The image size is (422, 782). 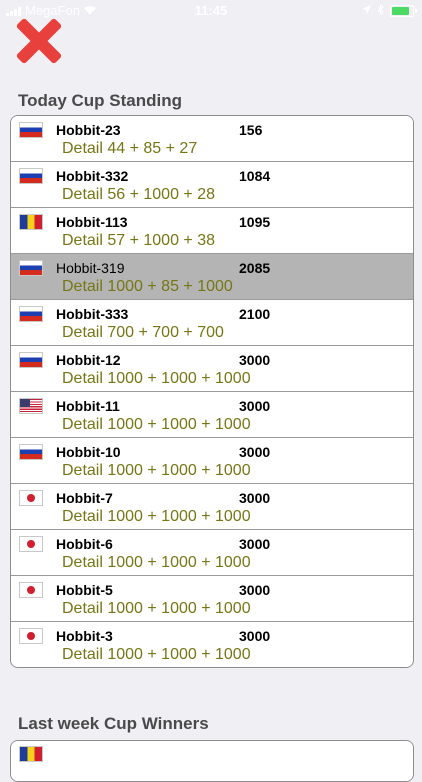 What do you see at coordinates (88, 130) in the screenshot?
I see `player-name: Hobbit-23` at bounding box center [88, 130].